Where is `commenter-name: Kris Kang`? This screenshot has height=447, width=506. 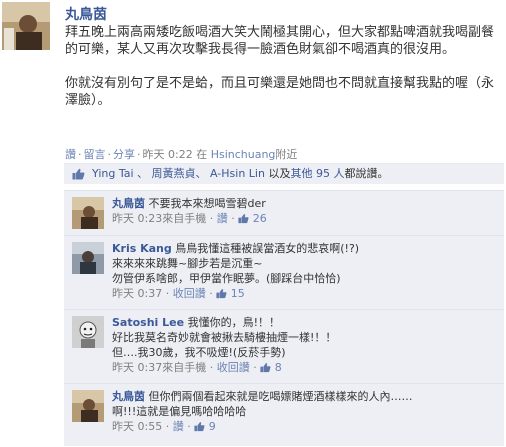 commenter-name: Kris Kang is located at coordinates (142, 248).